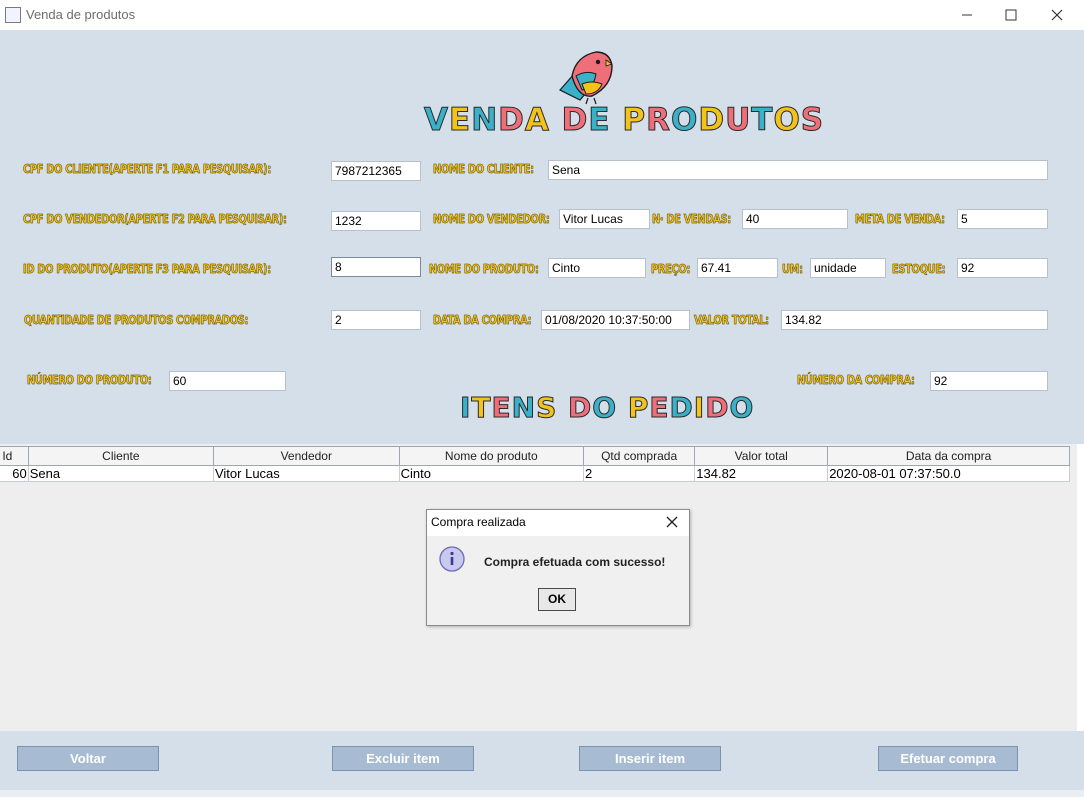 The image size is (1084, 797). Describe the element at coordinates (542, 793) in the screenshot. I see `window-bottom-edge` at that location.